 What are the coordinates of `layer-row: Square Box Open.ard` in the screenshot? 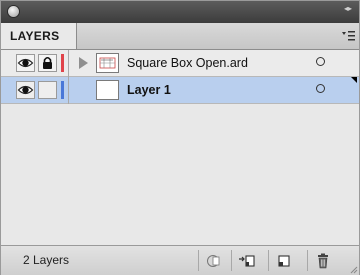 It's located at (180, 63).